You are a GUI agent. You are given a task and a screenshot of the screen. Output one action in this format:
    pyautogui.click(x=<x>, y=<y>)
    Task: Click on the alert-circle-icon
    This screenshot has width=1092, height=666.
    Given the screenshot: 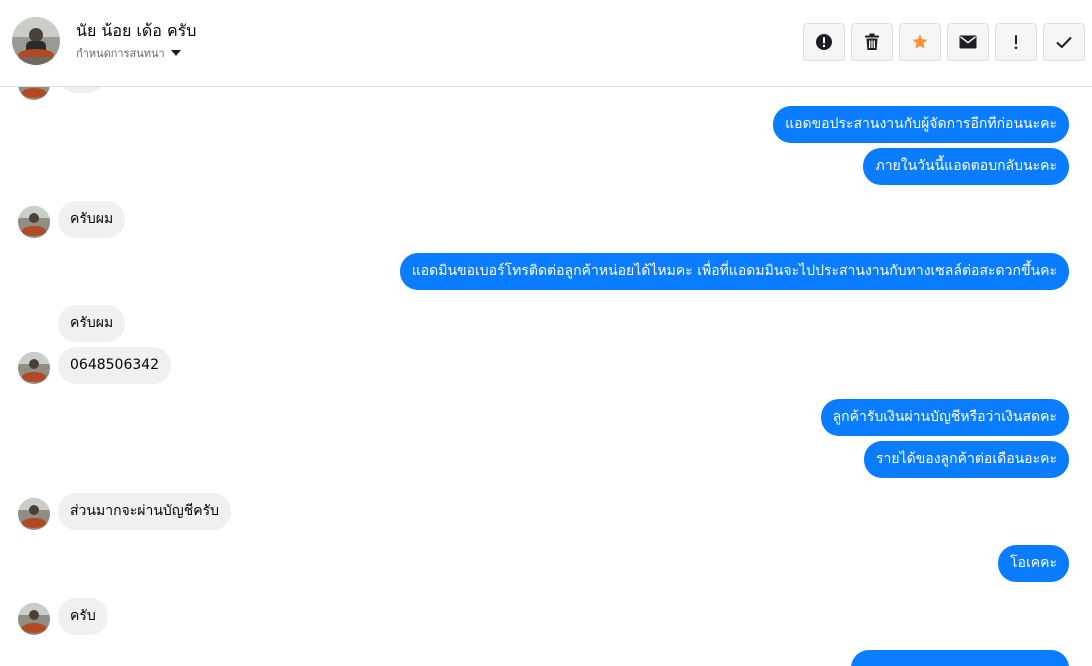 What is the action you would take?
    pyautogui.click(x=824, y=42)
    